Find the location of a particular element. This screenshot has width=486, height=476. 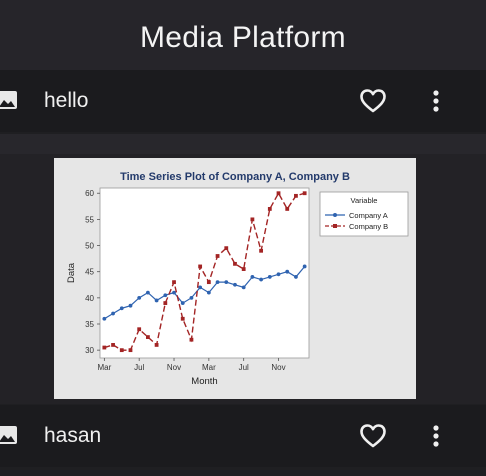

y-tick-label: 40 is located at coordinates (89, 298).